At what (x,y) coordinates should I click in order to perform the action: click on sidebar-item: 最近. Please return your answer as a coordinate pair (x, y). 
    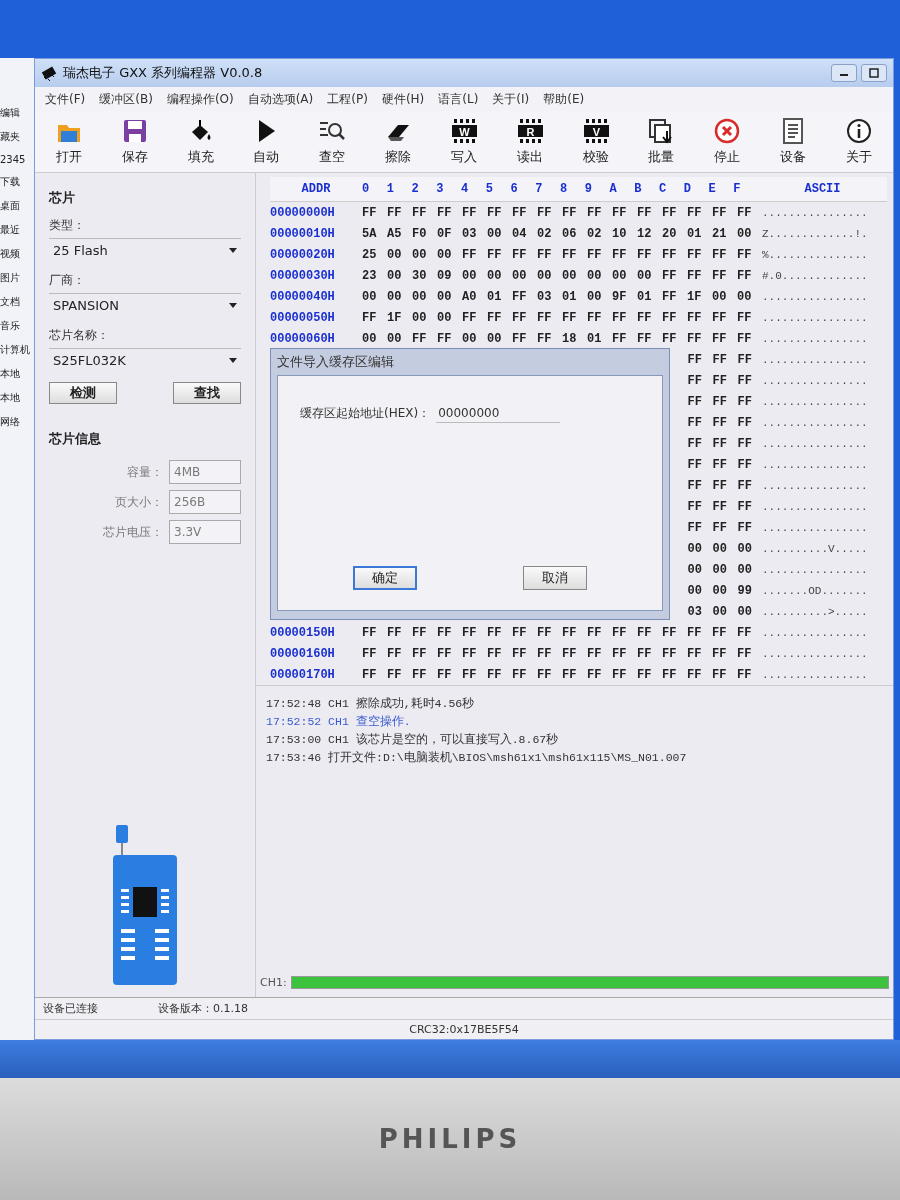
    Looking at the image, I should click on (17, 230).